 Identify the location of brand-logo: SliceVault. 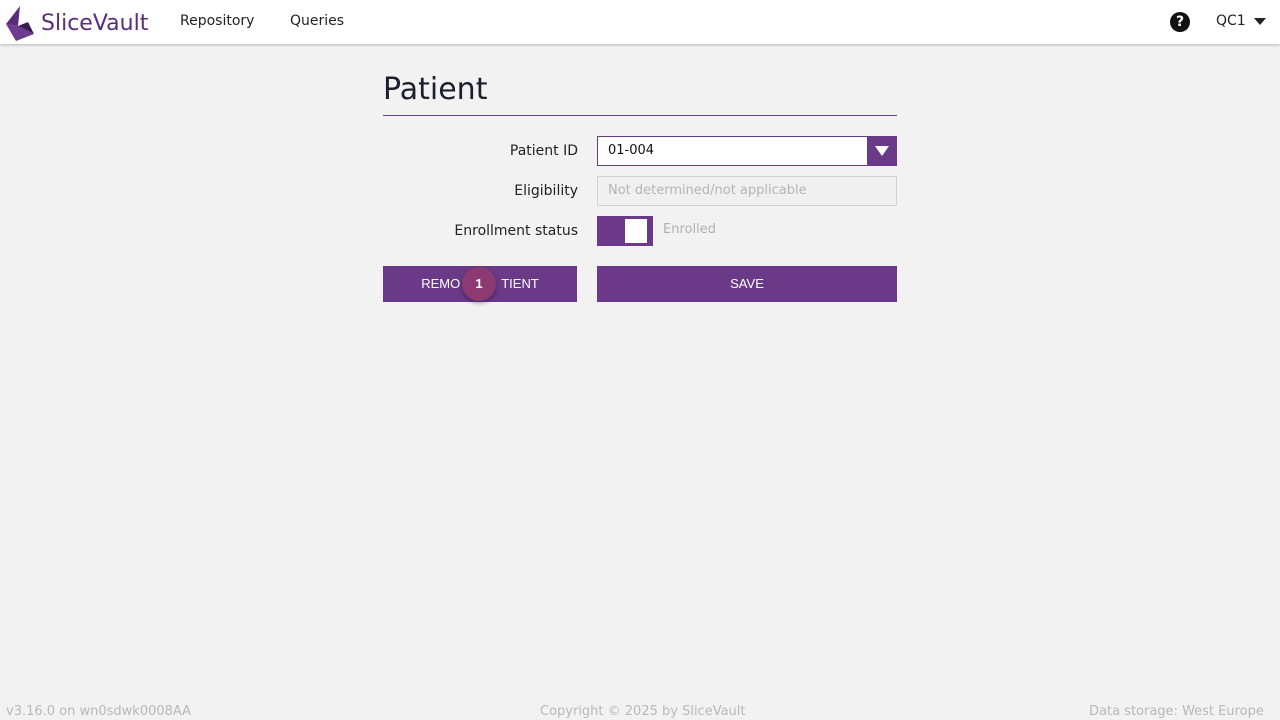
(76, 23).